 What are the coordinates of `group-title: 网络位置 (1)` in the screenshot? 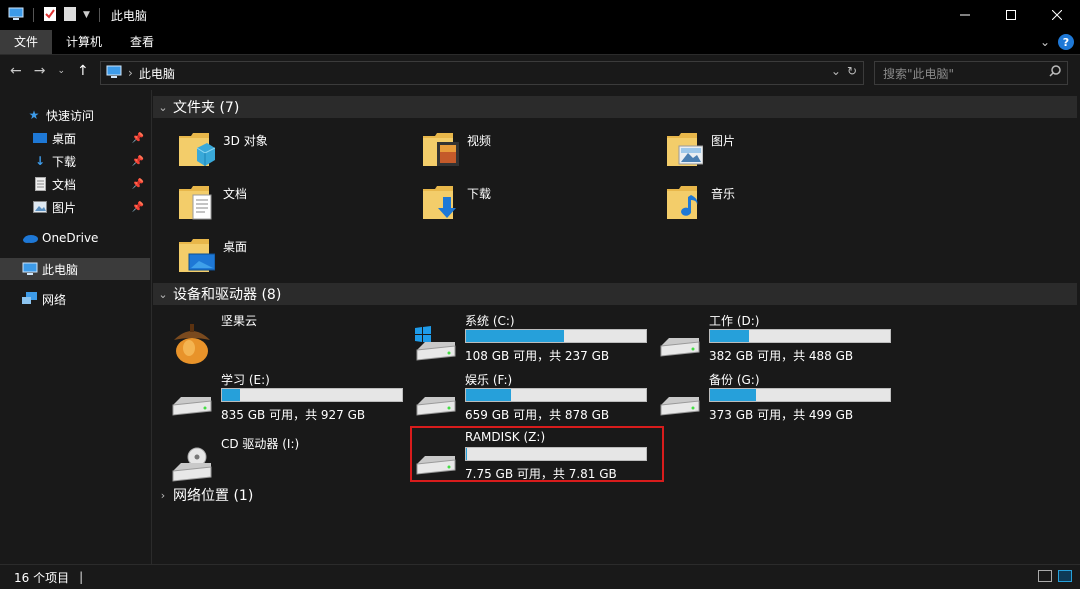 It's located at (213, 496).